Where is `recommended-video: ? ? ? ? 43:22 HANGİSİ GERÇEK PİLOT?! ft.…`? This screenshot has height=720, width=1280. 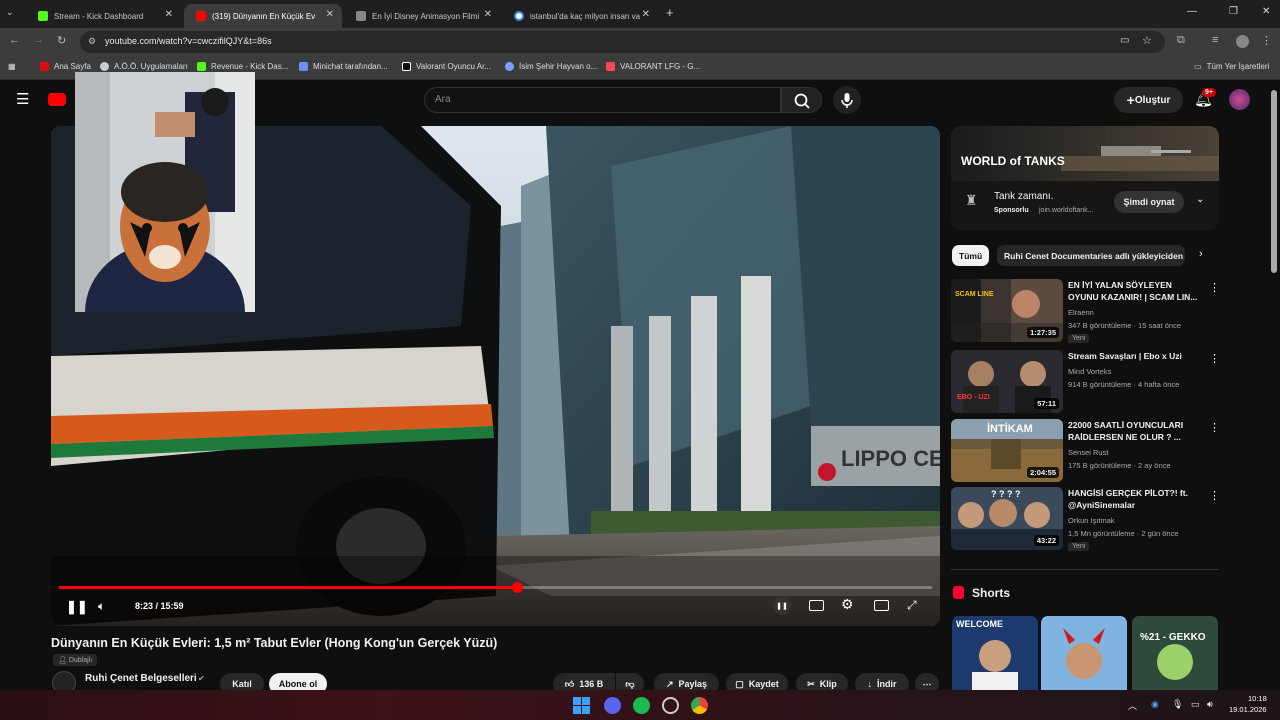 recommended-video: ? ? ? ? 43:22 HANGİSİ GERÇEK PİLOT?! ft.… is located at coordinates (1086, 519).